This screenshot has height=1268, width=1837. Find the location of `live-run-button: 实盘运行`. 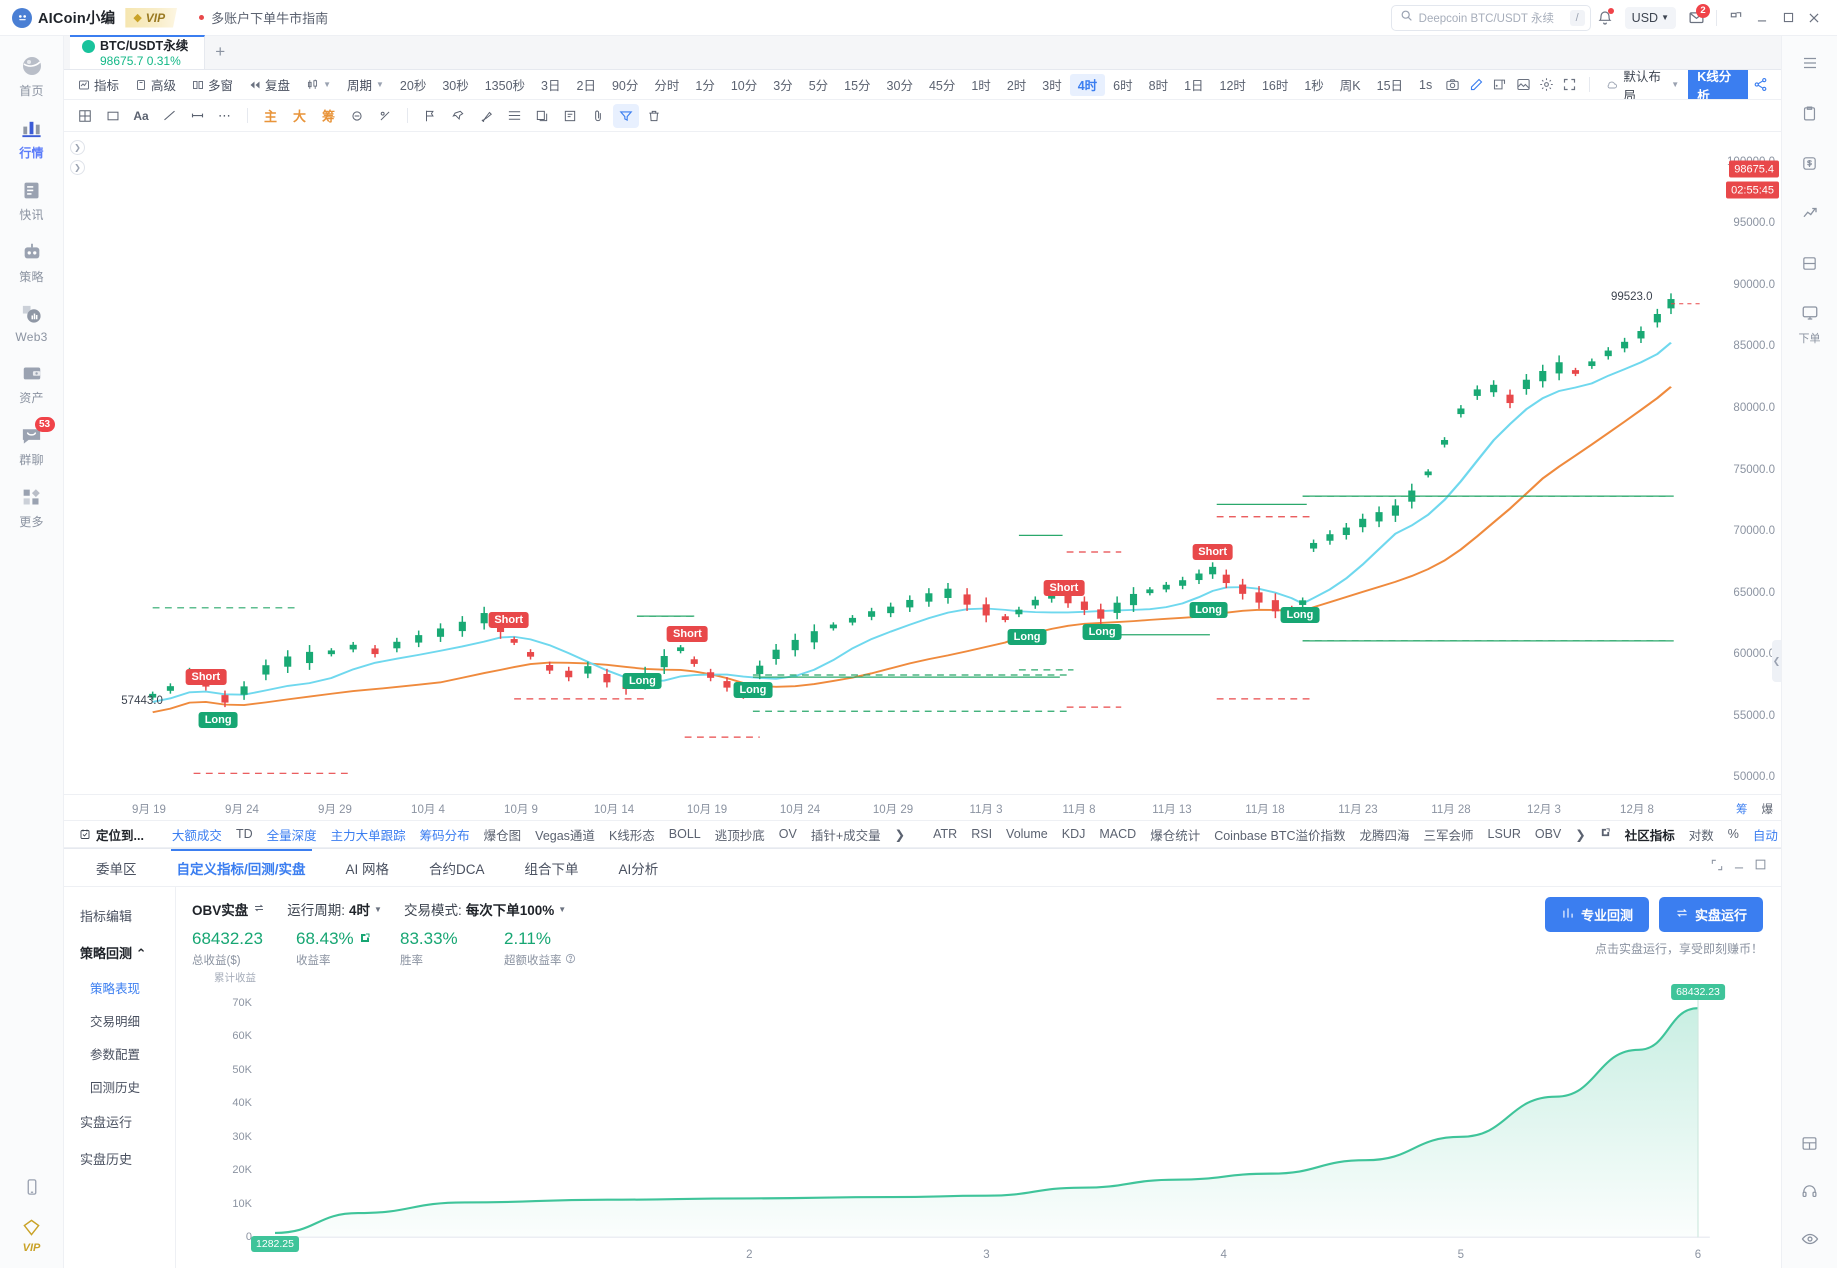

live-run-button: 实盘运行 is located at coordinates (1710, 914).